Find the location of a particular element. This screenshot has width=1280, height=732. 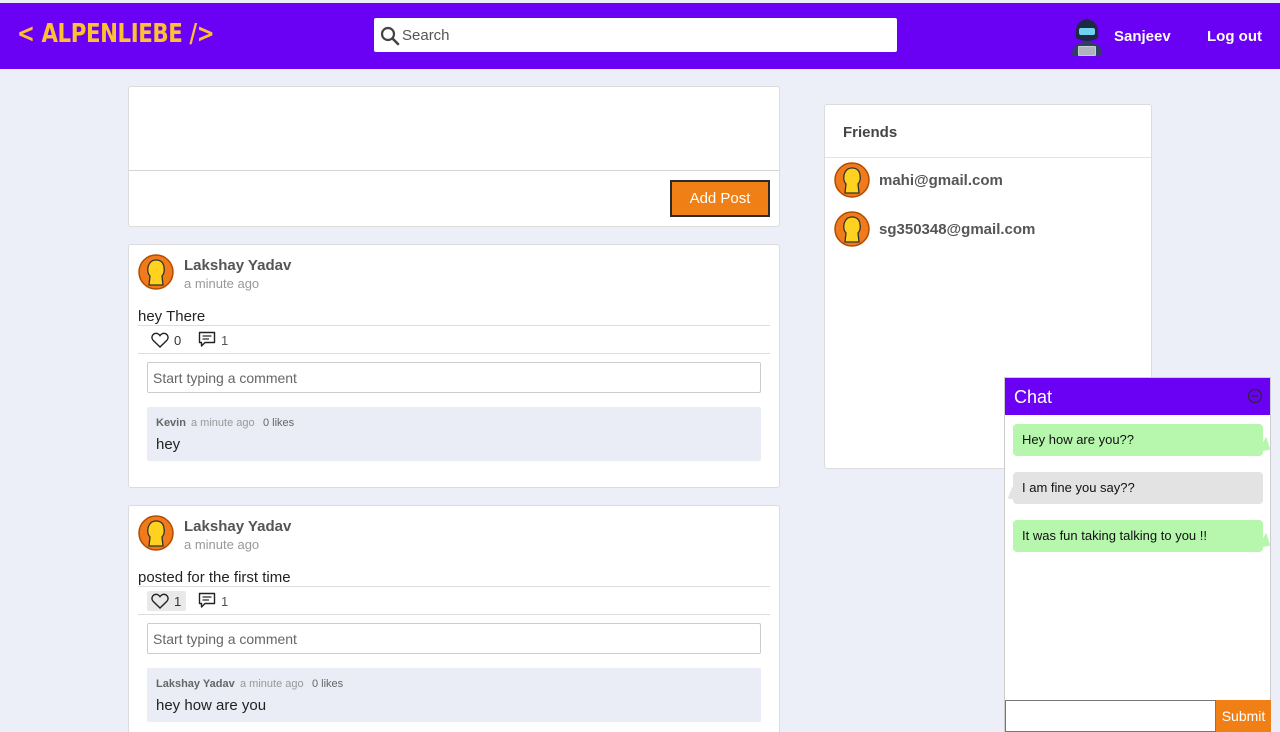

add-post-button: Add Post is located at coordinates (720, 198).